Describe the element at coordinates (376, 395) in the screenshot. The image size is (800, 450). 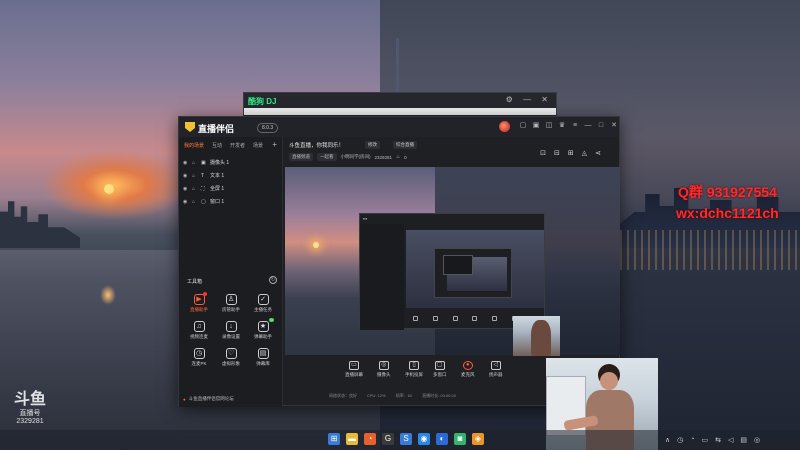
I see `cpu-status: CPU: 12%` at that location.